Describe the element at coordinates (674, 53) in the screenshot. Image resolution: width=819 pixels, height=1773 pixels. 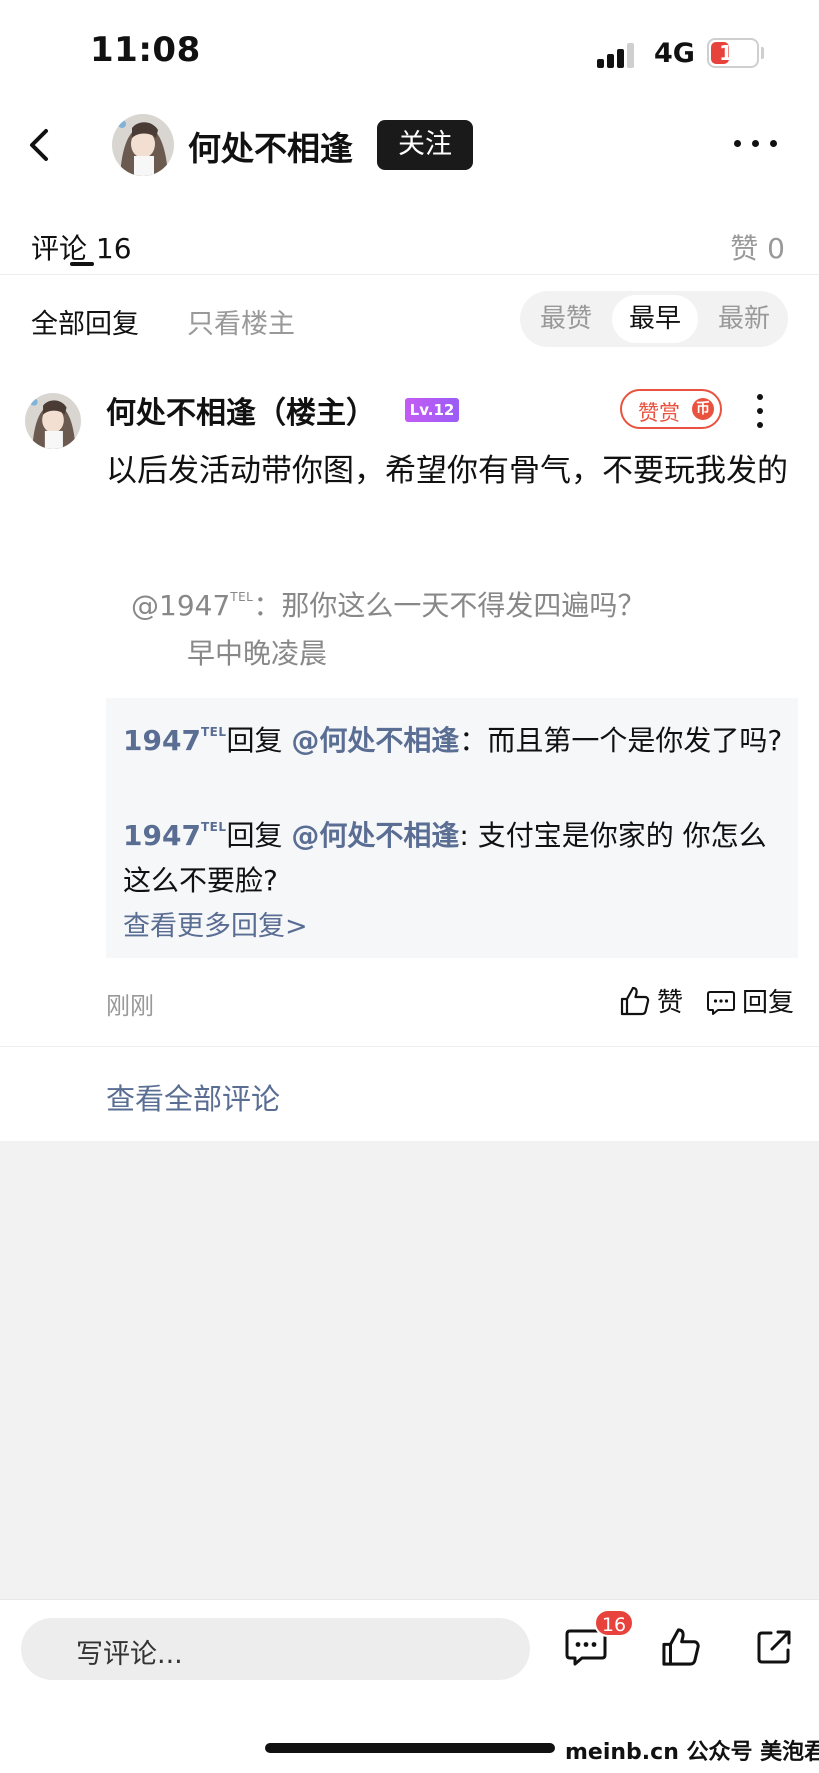
I see `network-type: 4G` at that location.